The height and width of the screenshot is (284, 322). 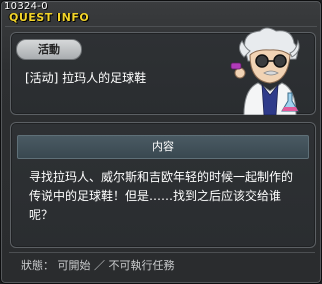 I want to click on content-section-header: 内容, so click(x=163, y=147).